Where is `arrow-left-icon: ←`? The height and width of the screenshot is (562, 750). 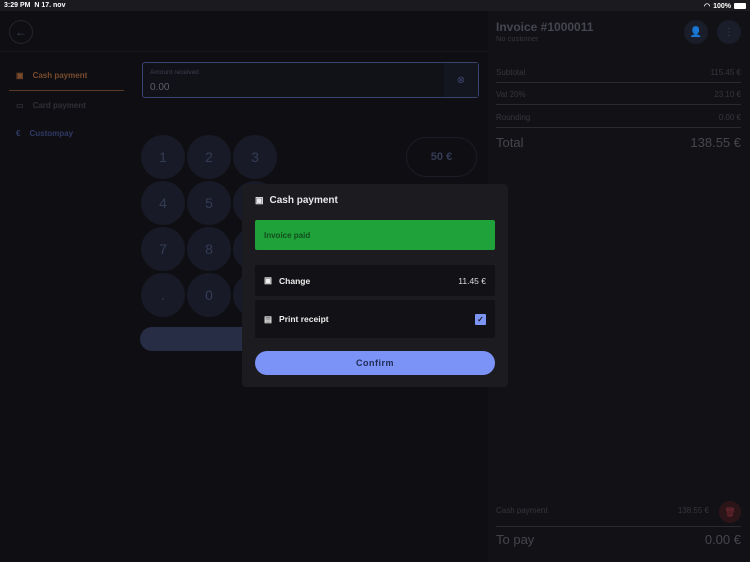 arrow-left-icon: ← is located at coordinates (21, 32).